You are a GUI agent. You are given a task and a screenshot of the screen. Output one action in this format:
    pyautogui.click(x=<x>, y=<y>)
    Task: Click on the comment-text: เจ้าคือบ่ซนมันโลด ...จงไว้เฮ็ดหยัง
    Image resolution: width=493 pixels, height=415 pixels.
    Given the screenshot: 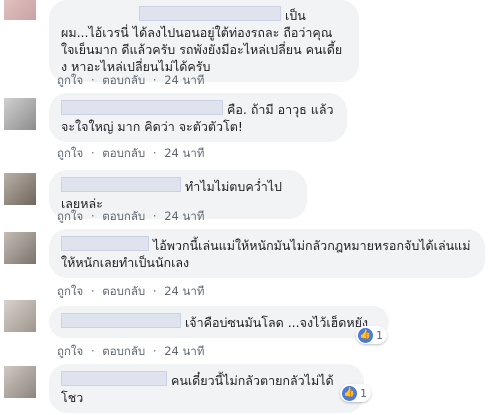 What is the action you would take?
    pyautogui.click(x=277, y=322)
    